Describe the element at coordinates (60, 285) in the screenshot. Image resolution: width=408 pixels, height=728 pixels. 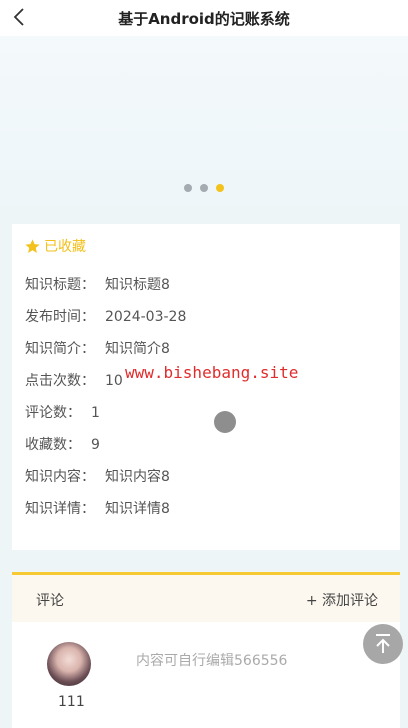
I see `field-label: 知识标题：` at that location.